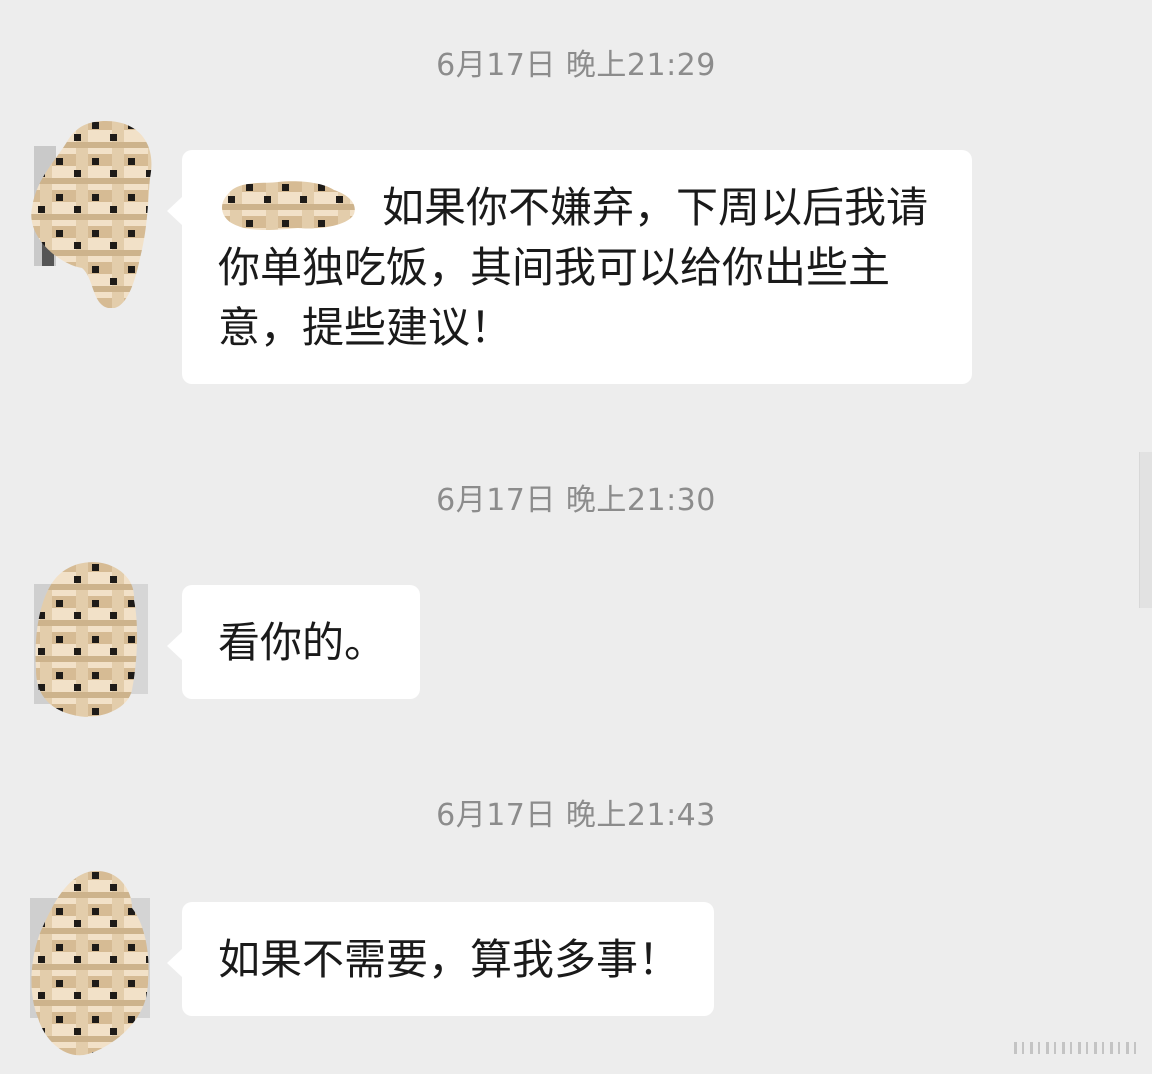  I want to click on scrollbar, so click(1145, 530).